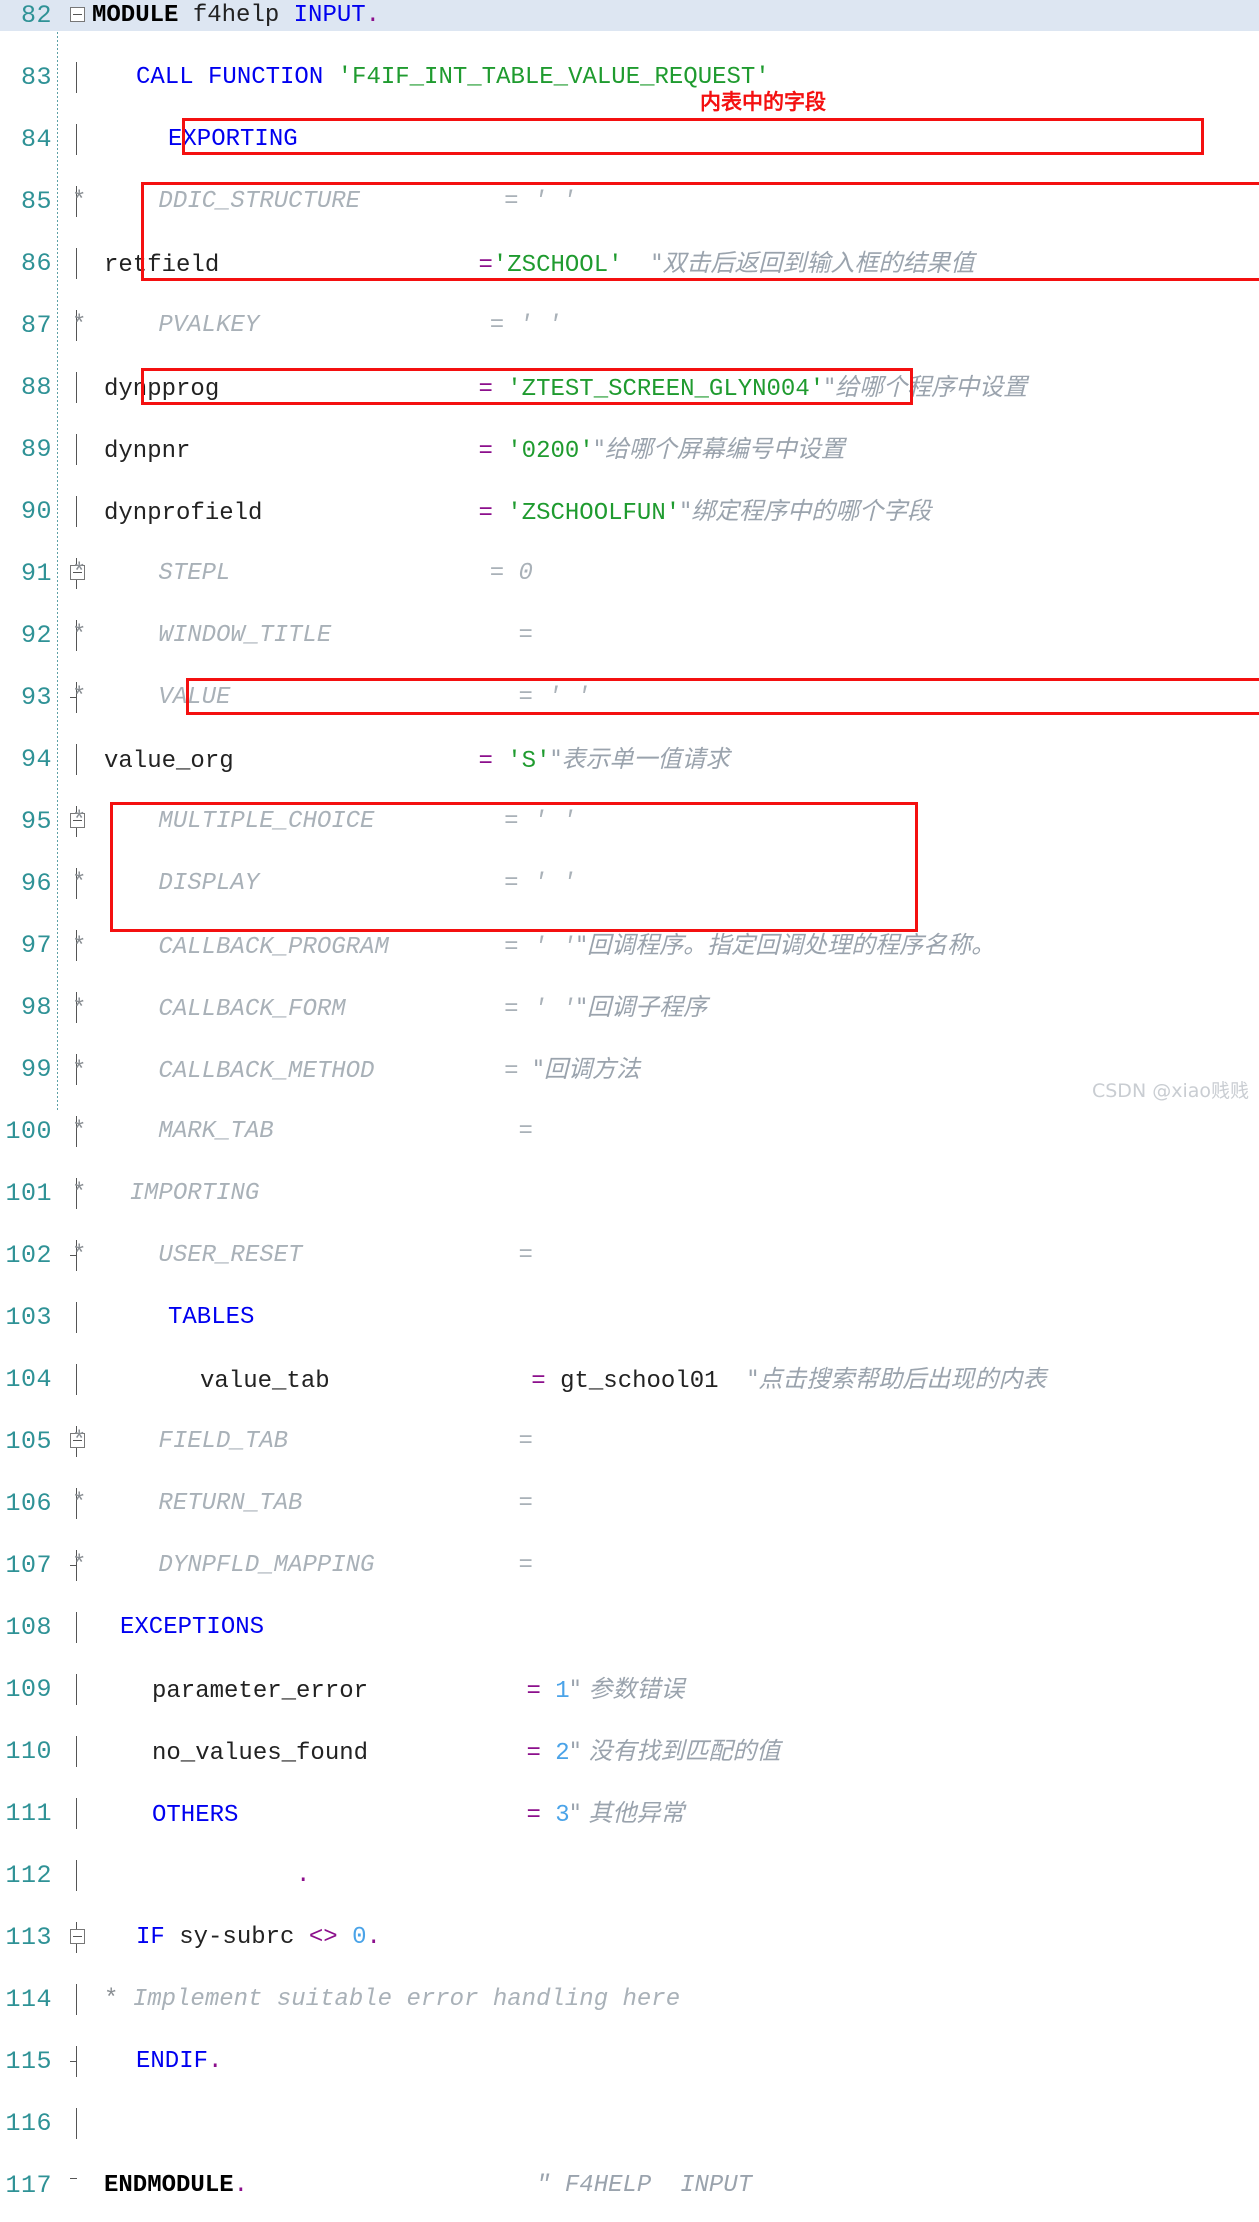 This screenshot has height=2222, width=1259. Describe the element at coordinates (629, 1131) in the screenshot. I see `code-line-100: 100 * MARK_TAB =` at that location.